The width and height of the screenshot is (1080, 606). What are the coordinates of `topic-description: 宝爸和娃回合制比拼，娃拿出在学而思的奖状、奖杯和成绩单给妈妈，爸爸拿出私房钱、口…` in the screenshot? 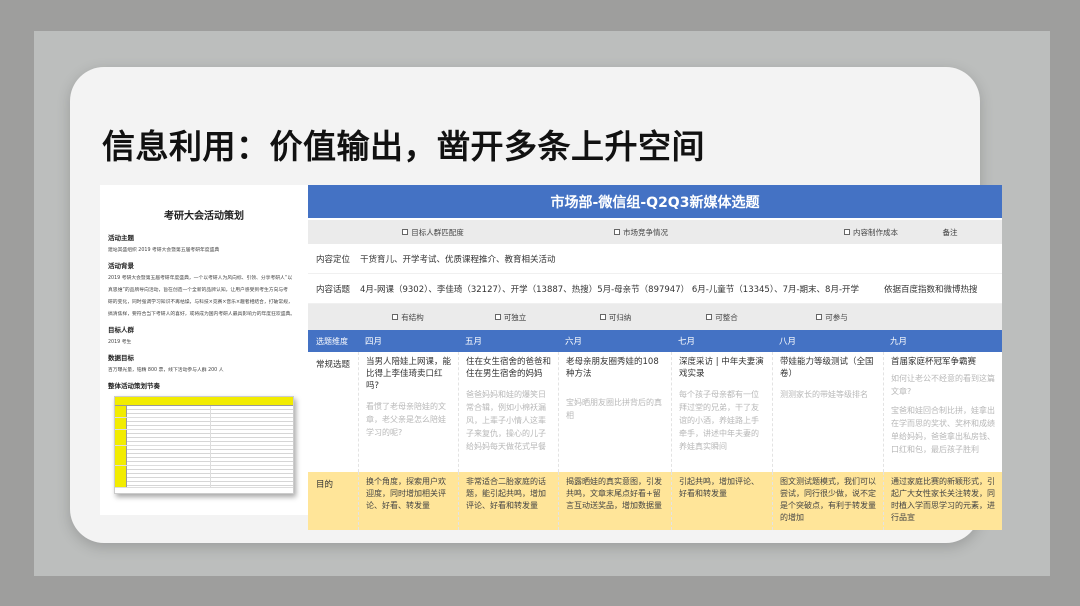 It's located at (943, 430).